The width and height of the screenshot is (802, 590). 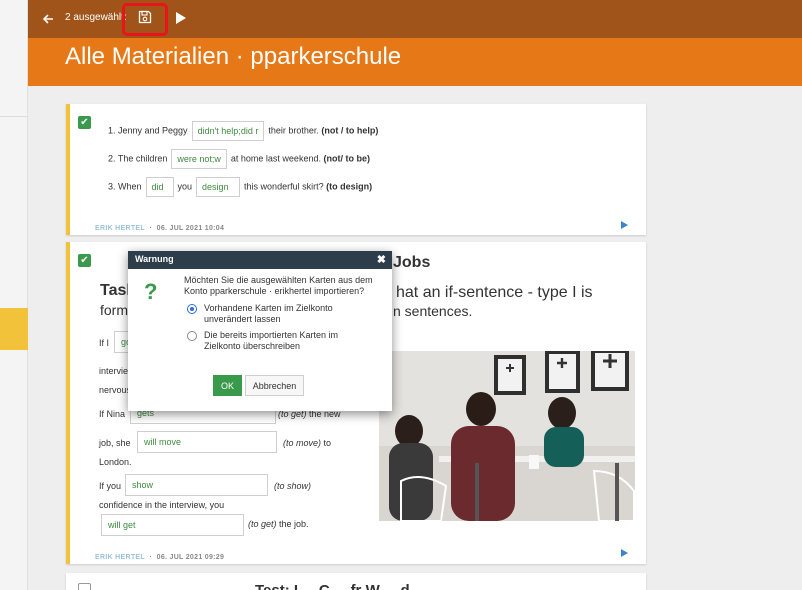 What do you see at coordinates (199, 159) in the screenshot?
I see `answer-field: were not;w` at bounding box center [199, 159].